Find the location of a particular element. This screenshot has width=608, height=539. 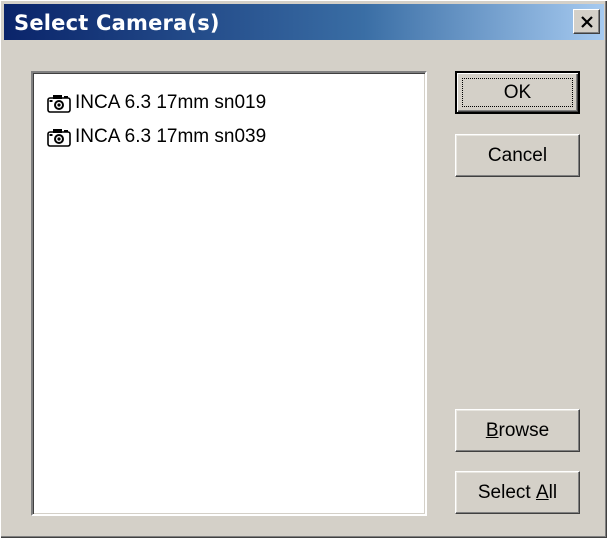

window-title: Select Camera(s) is located at coordinates (117, 23).